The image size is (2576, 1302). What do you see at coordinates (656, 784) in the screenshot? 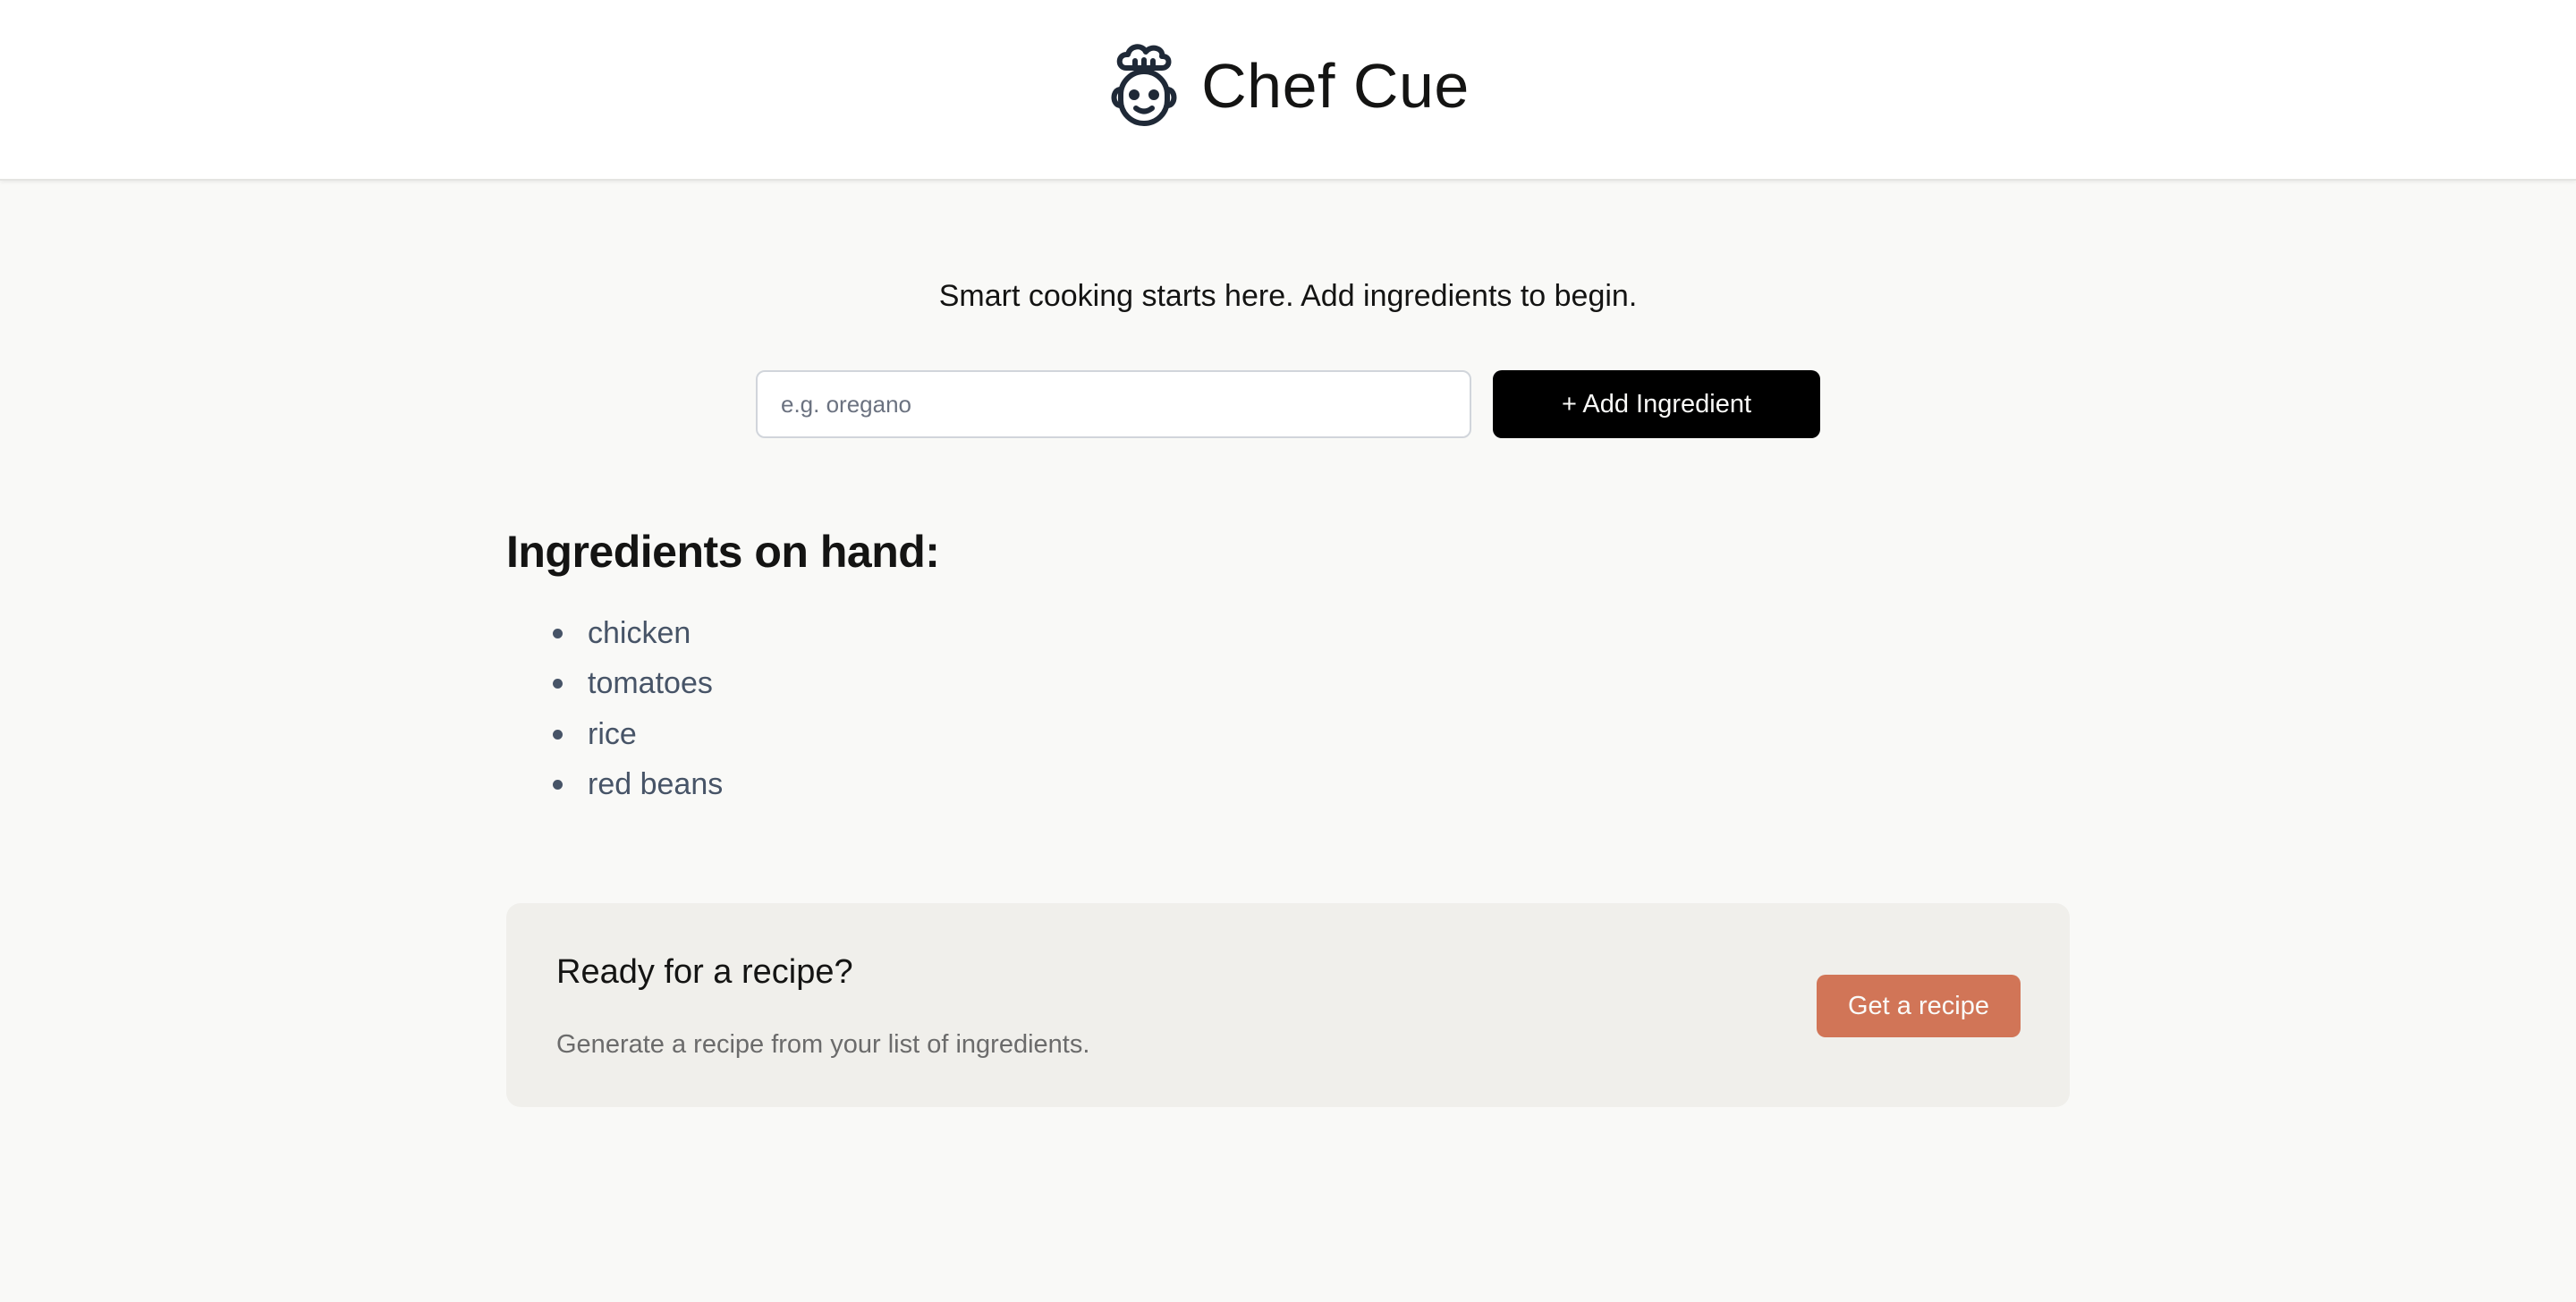
I see `ingredient-label: red beans` at bounding box center [656, 784].